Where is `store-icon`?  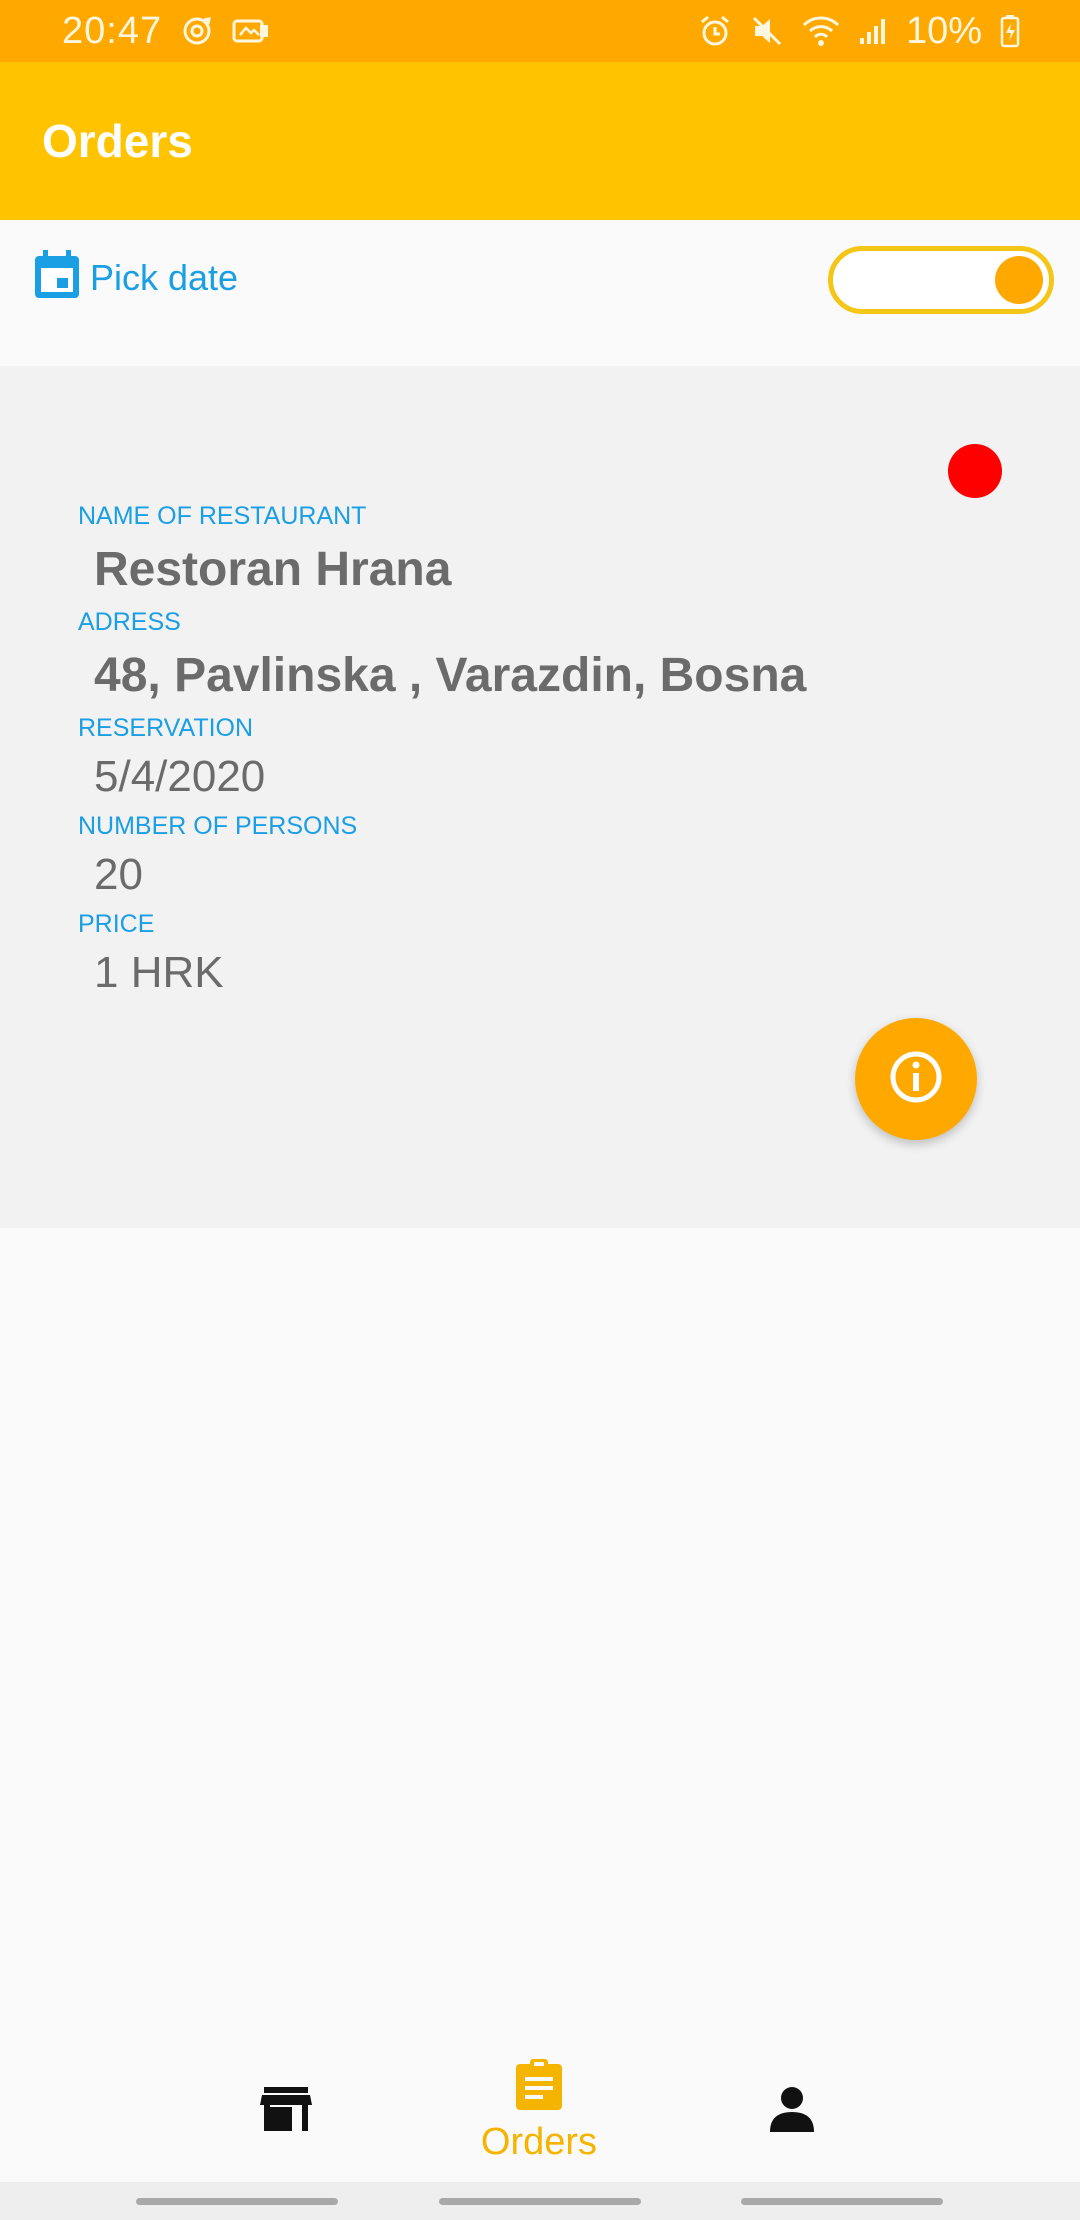 store-icon is located at coordinates (286, 2111).